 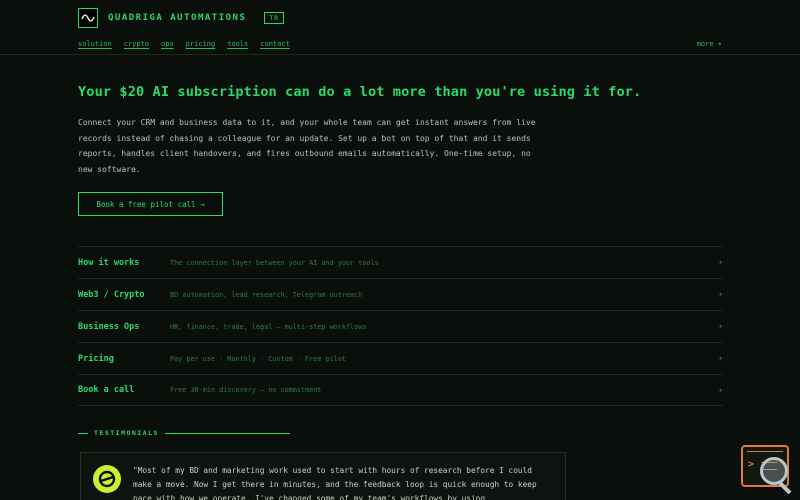 What do you see at coordinates (774, 471) in the screenshot?
I see `magnifier-icon` at bounding box center [774, 471].